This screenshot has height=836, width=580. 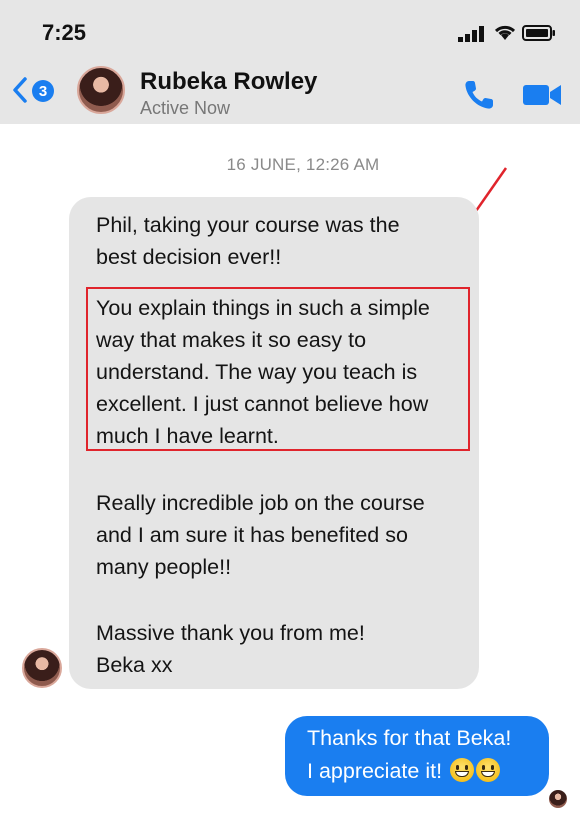 What do you see at coordinates (290, 29) in the screenshot?
I see `status-bar: 7:25` at bounding box center [290, 29].